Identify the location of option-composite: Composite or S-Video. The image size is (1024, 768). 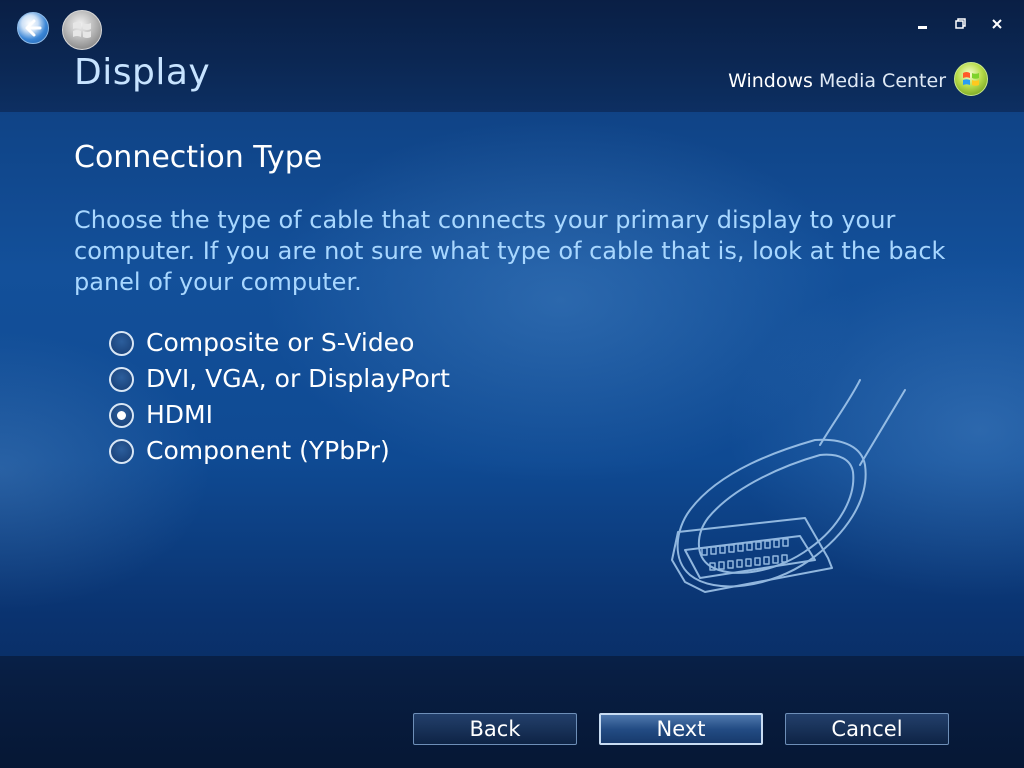
(339, 345).